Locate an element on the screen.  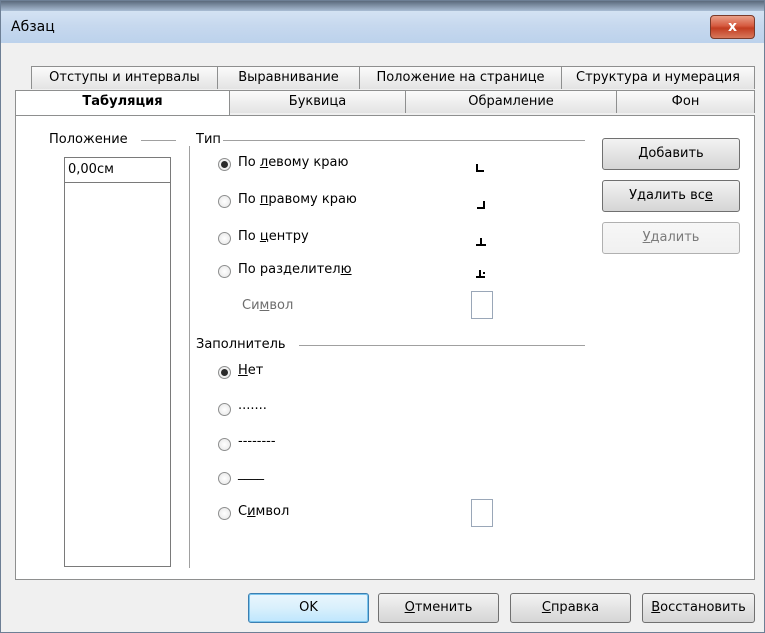
reset-button: Восстановить is located at coordinates (698, 608).